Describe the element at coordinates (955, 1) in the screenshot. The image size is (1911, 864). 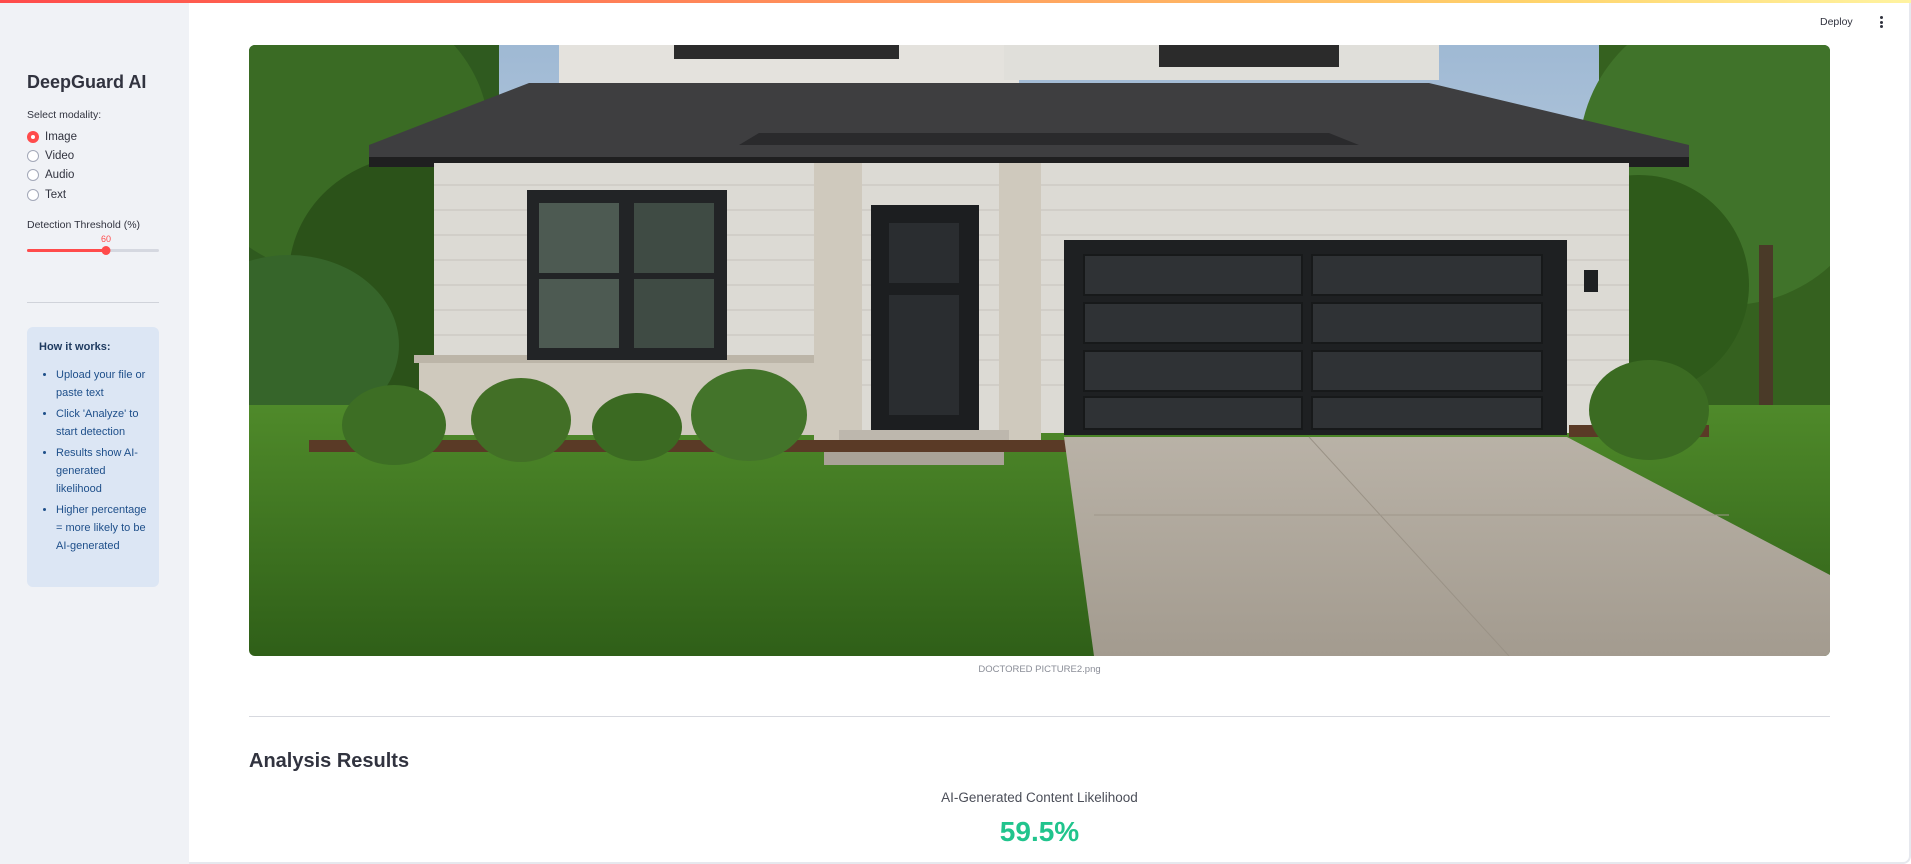
I see `top-decoration-bar` at that location.